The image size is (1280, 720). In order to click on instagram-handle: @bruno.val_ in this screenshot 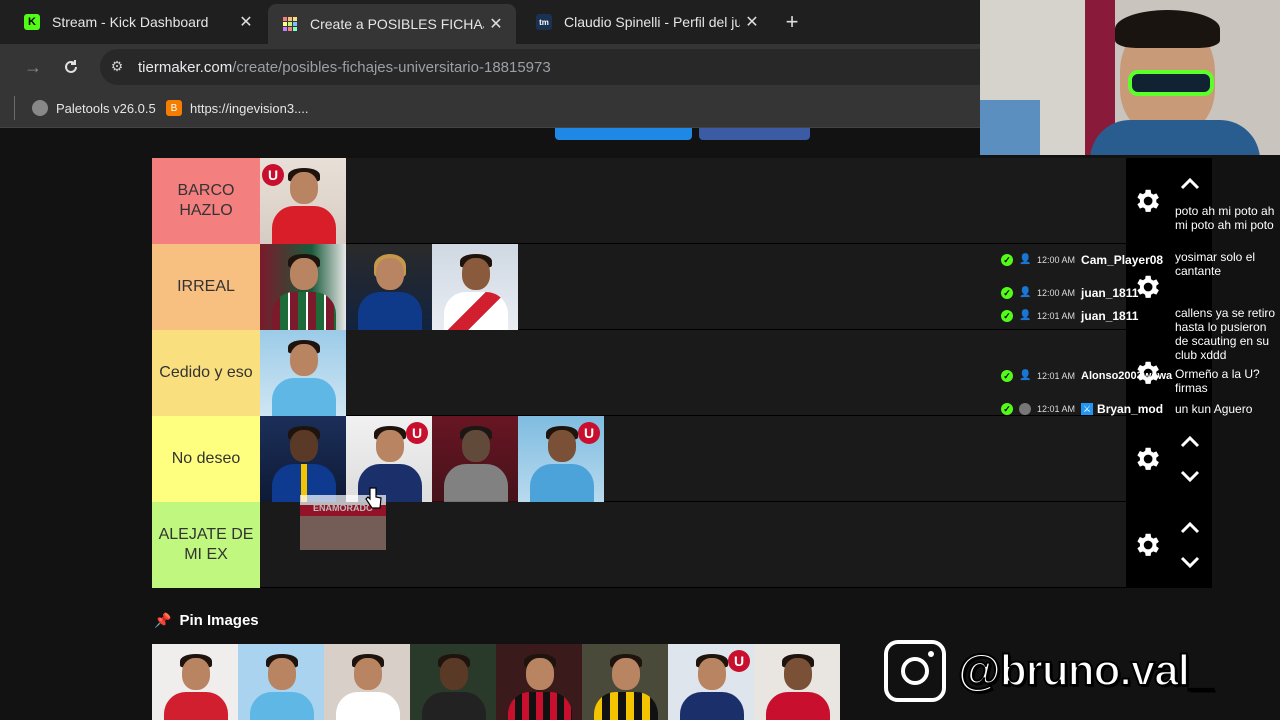, I will do `click(1085, 670)`.